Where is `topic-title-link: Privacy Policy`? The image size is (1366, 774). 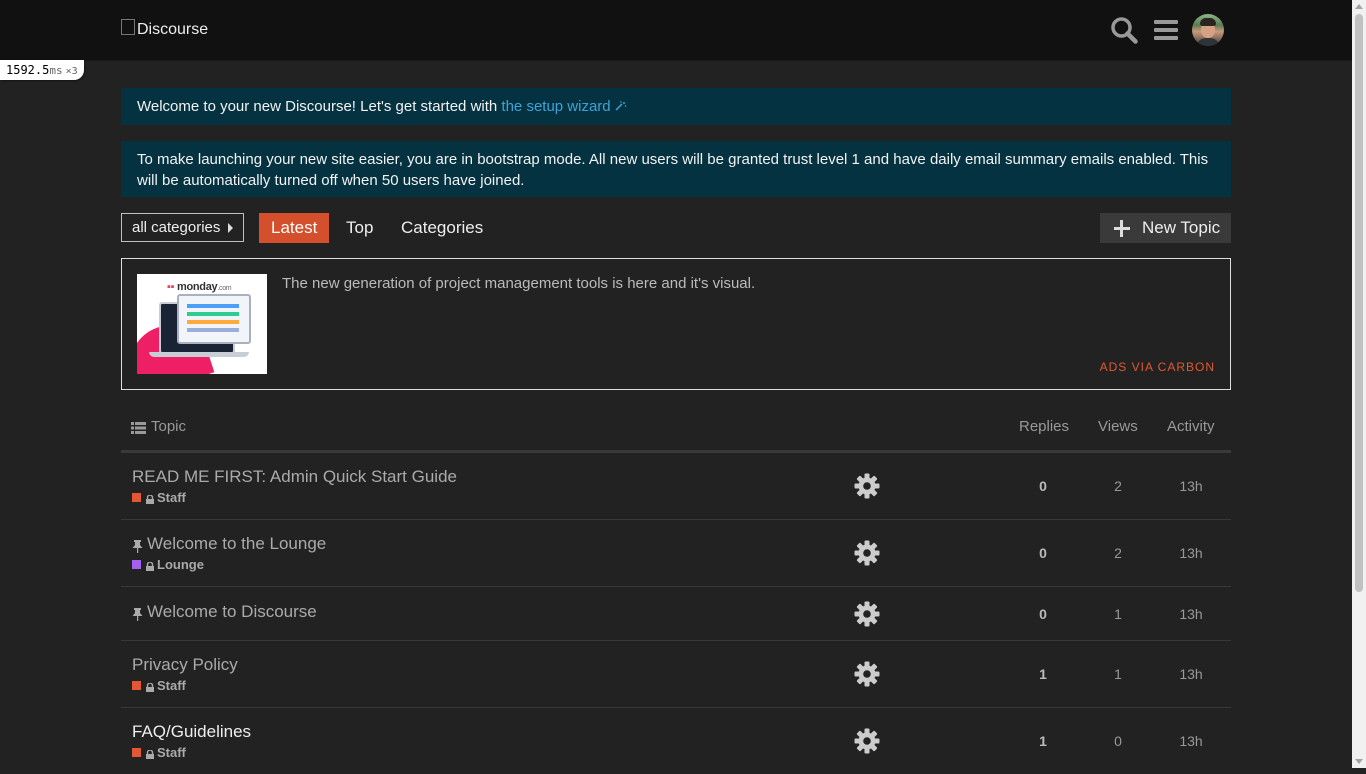 topic-title-link: Privacy Policy is located at coordinates (185, 665).